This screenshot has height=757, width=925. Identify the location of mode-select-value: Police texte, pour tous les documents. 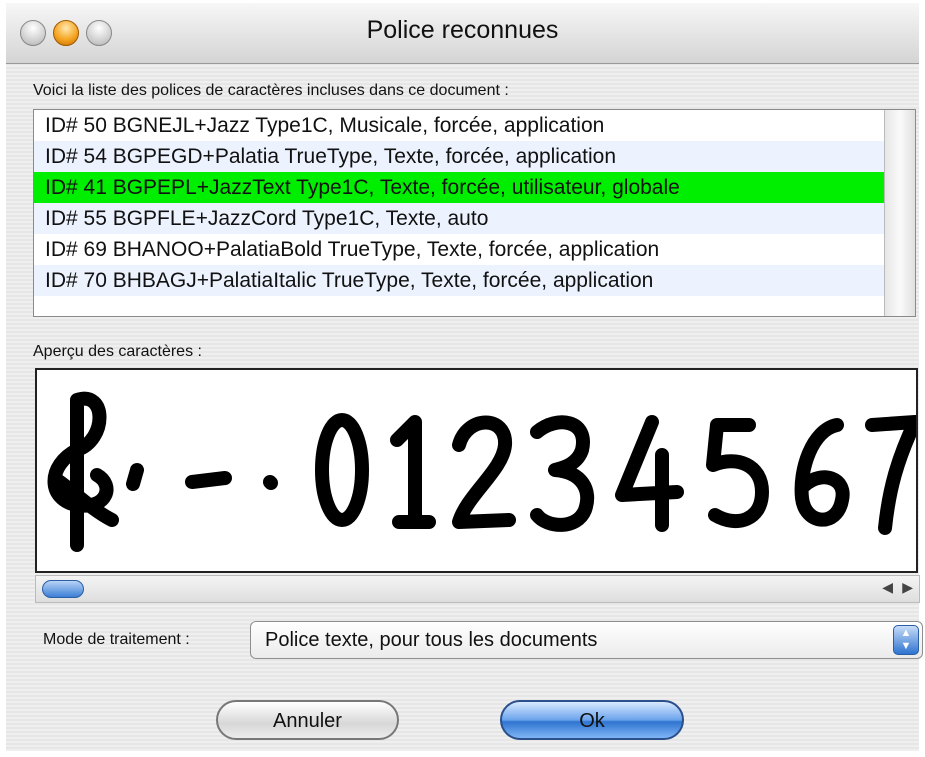
(431, 640).